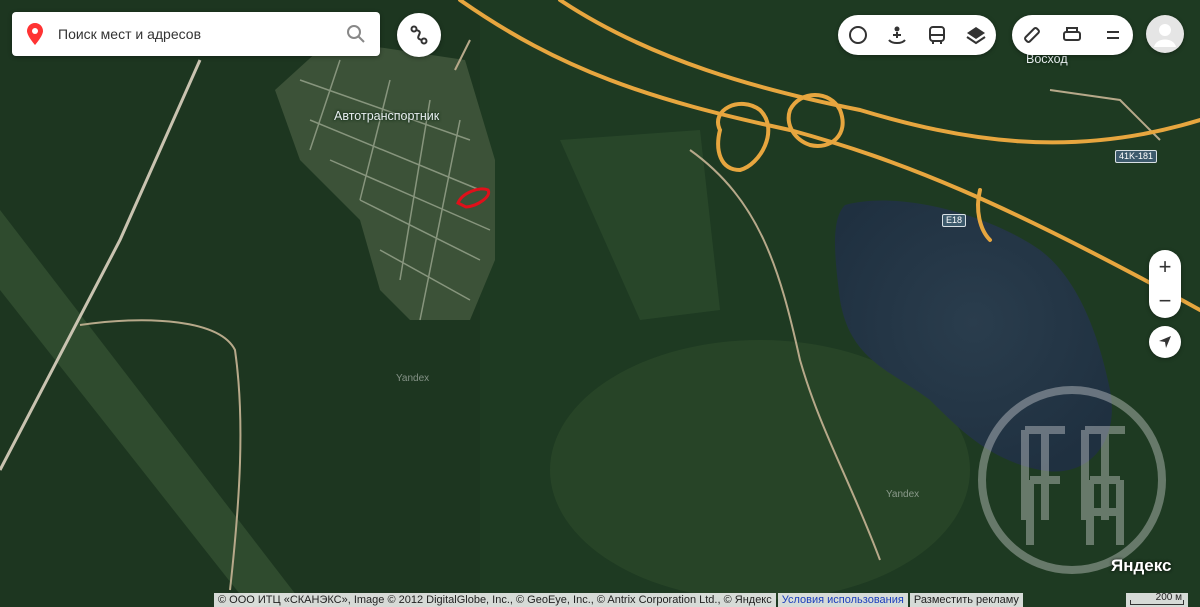 This screenshot has height=607, width=1200. I want to click on user-avatar, so click(1165, 34).